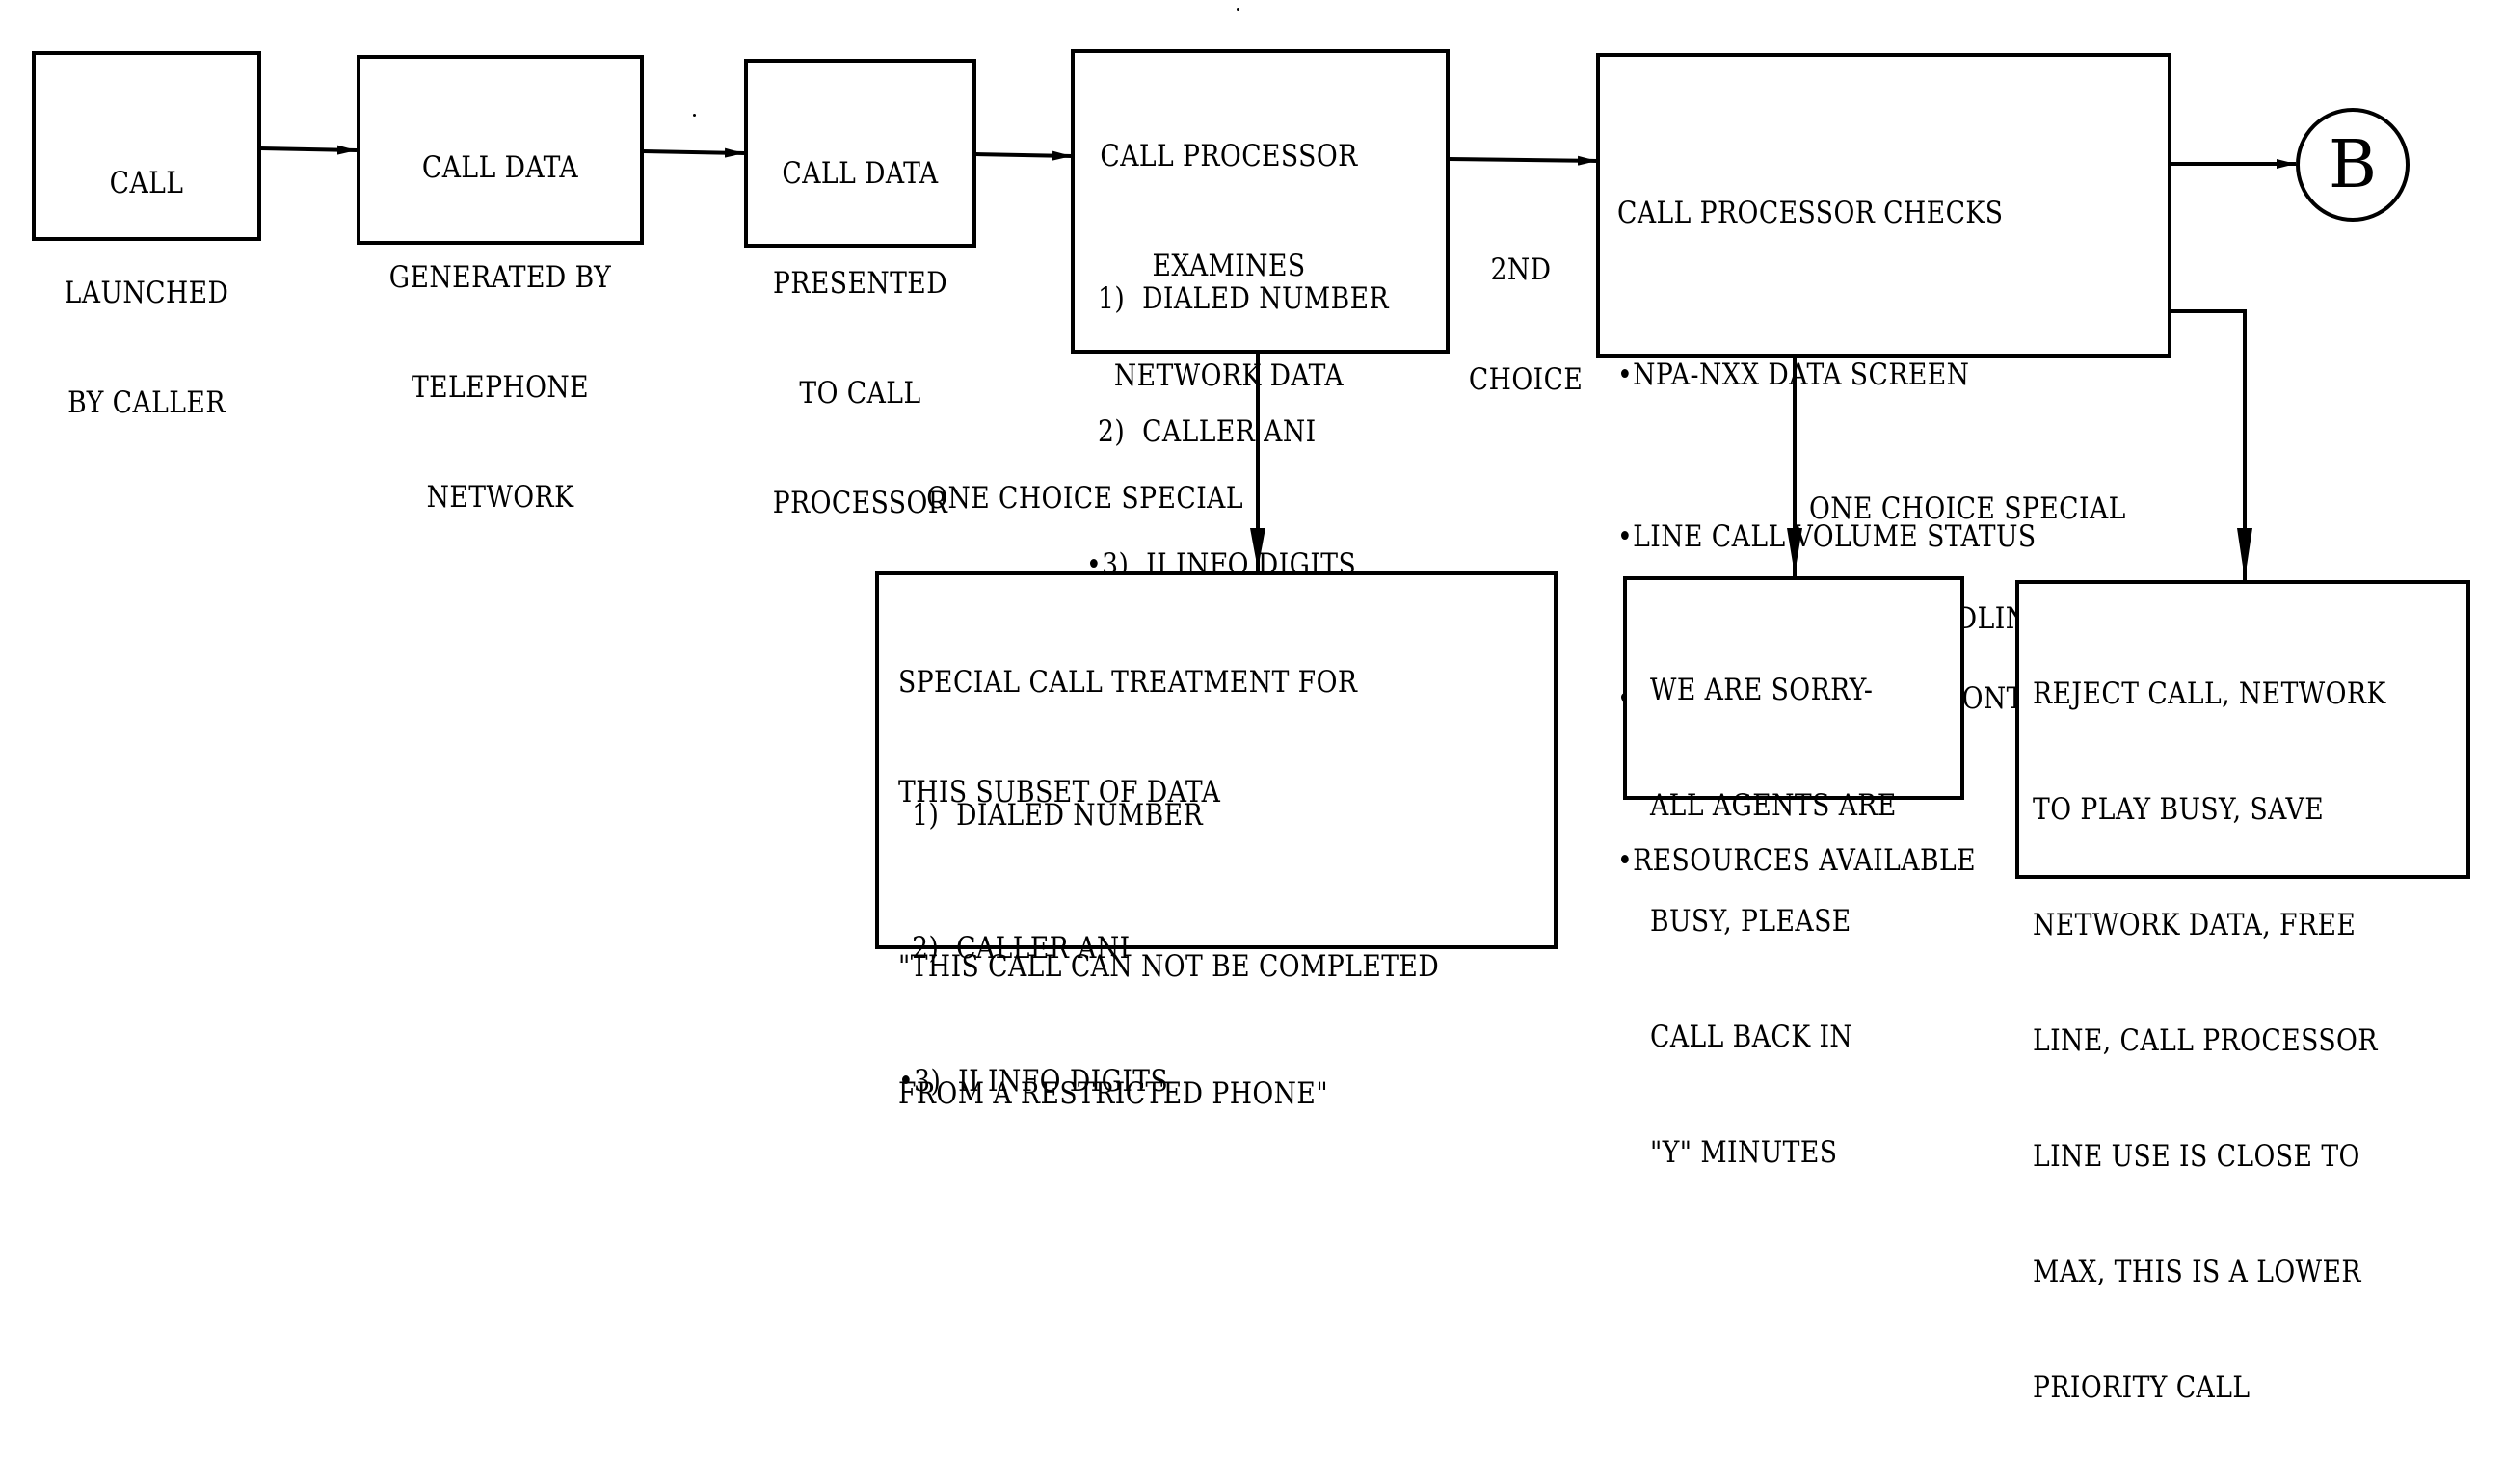  I want to click on box-text-line: LAUNCHED, so click(146, 293).